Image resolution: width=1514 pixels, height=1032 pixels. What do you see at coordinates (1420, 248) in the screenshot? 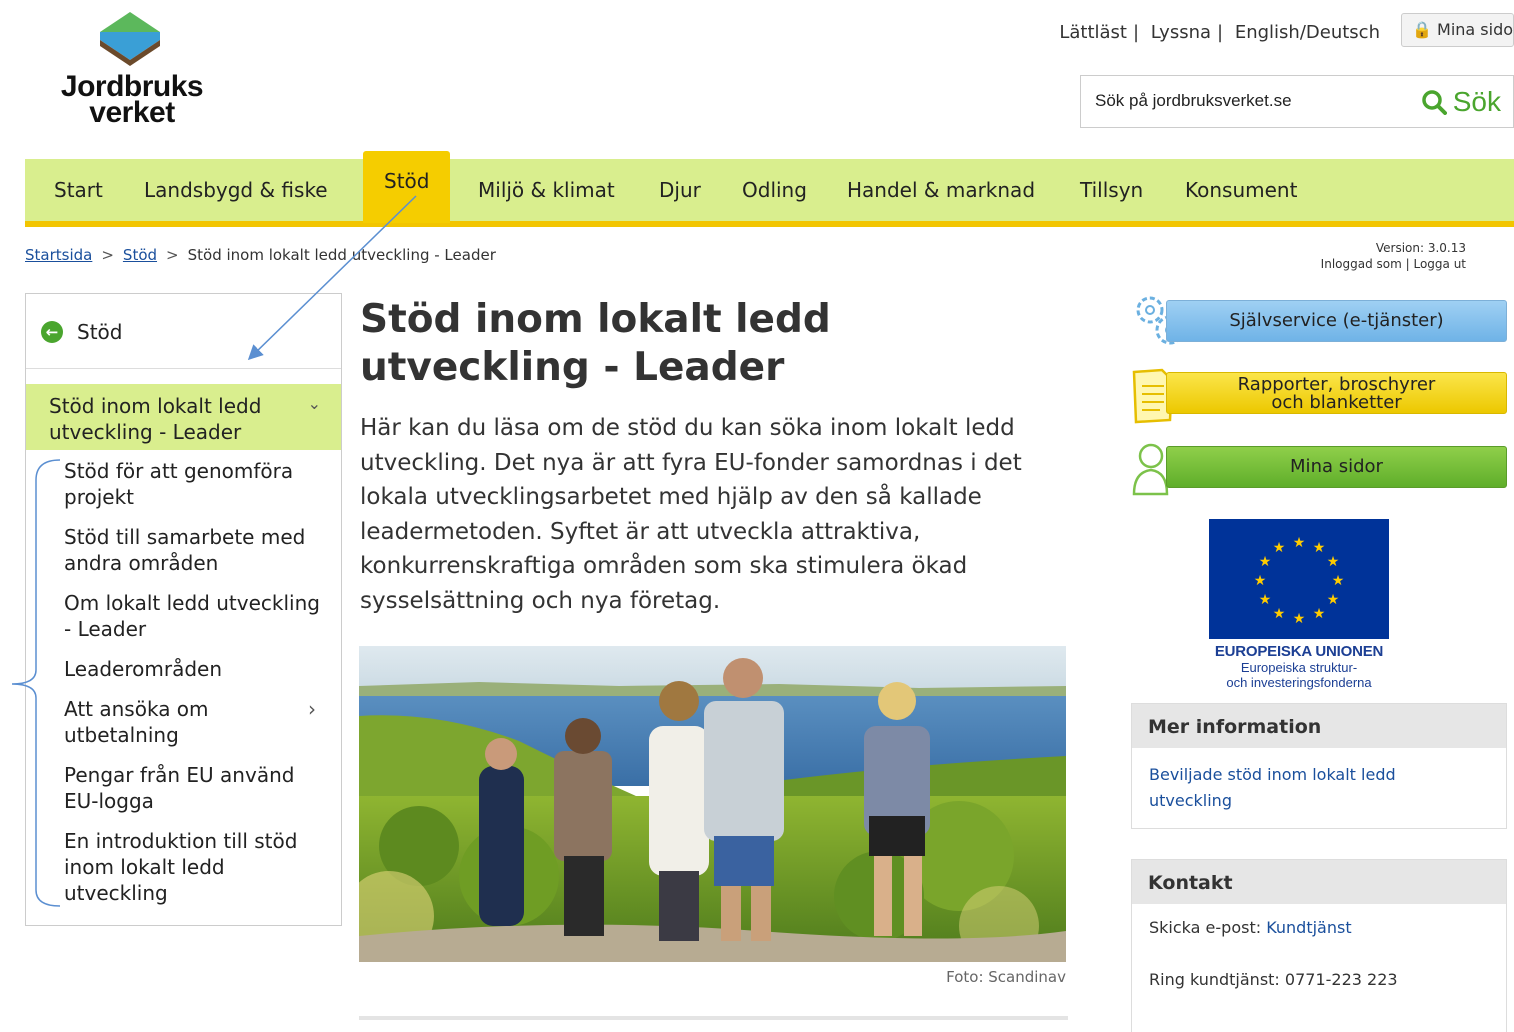
I see `version-number: Version: 3.0.13` at bounding box center [1420, 248].